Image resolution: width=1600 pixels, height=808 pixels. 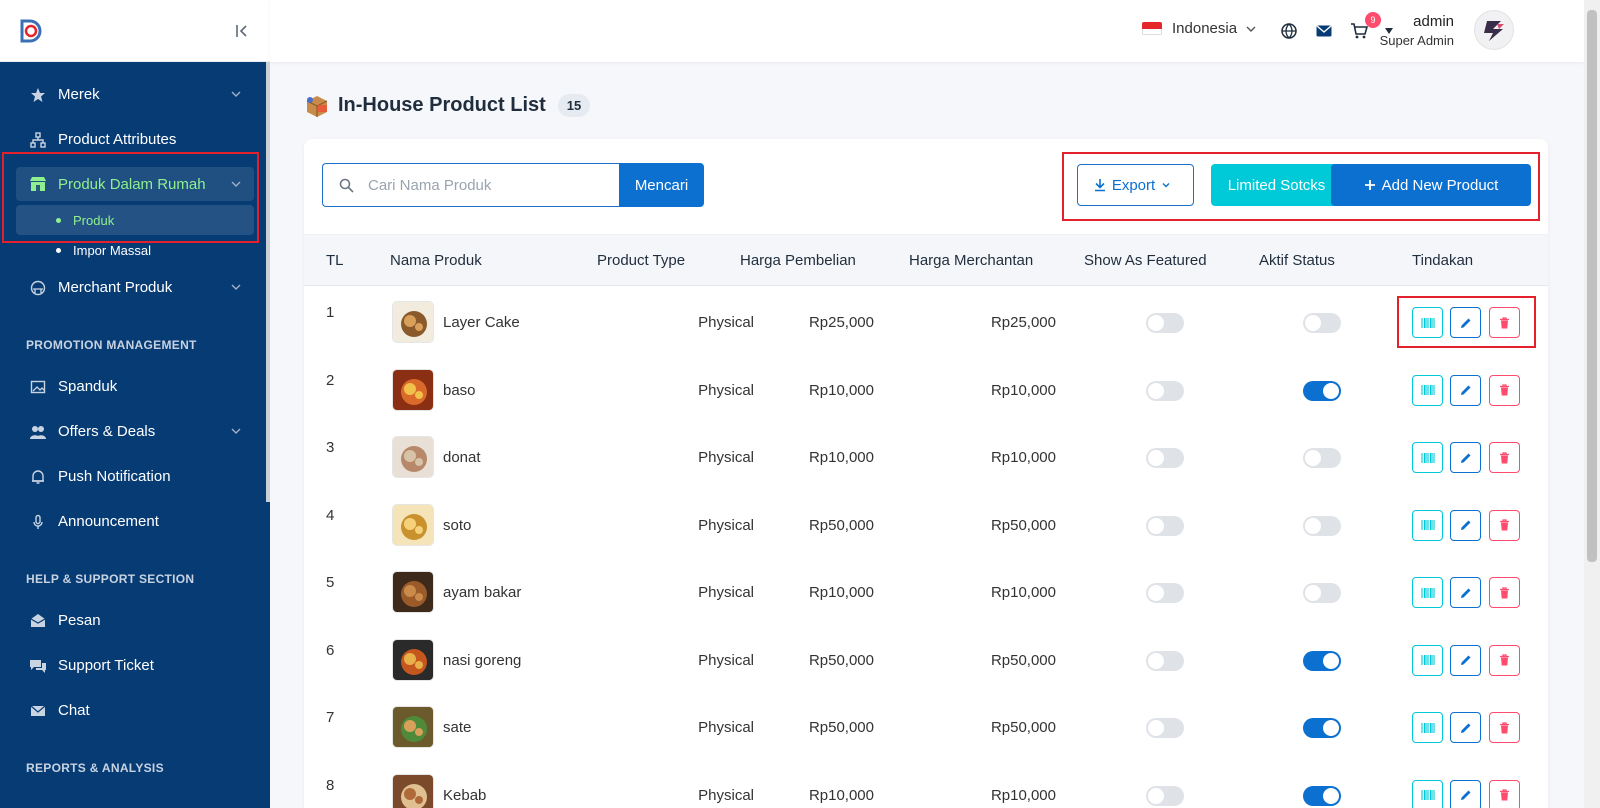 What do you see at coordinates (135, 386) in the screenshot?
I see `sidebar-item-spanduk: Spanduk` at bounding box center [135, 386].